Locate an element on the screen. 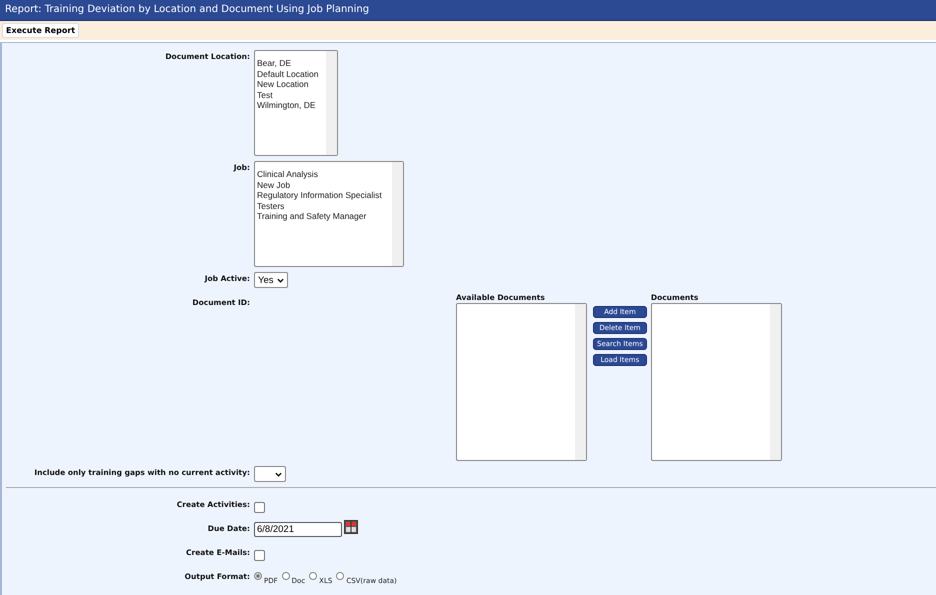  execute-report-button: Execute Report is located at coordinates (41, 30).